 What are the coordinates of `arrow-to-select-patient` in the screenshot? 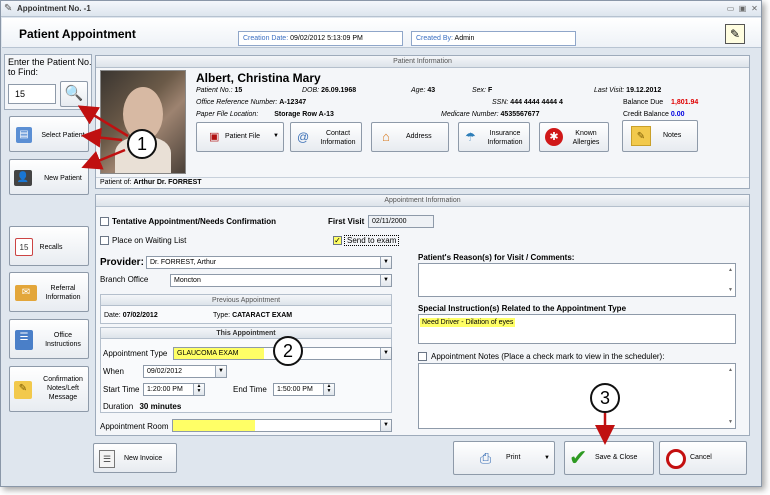 It's located at (102, 137).